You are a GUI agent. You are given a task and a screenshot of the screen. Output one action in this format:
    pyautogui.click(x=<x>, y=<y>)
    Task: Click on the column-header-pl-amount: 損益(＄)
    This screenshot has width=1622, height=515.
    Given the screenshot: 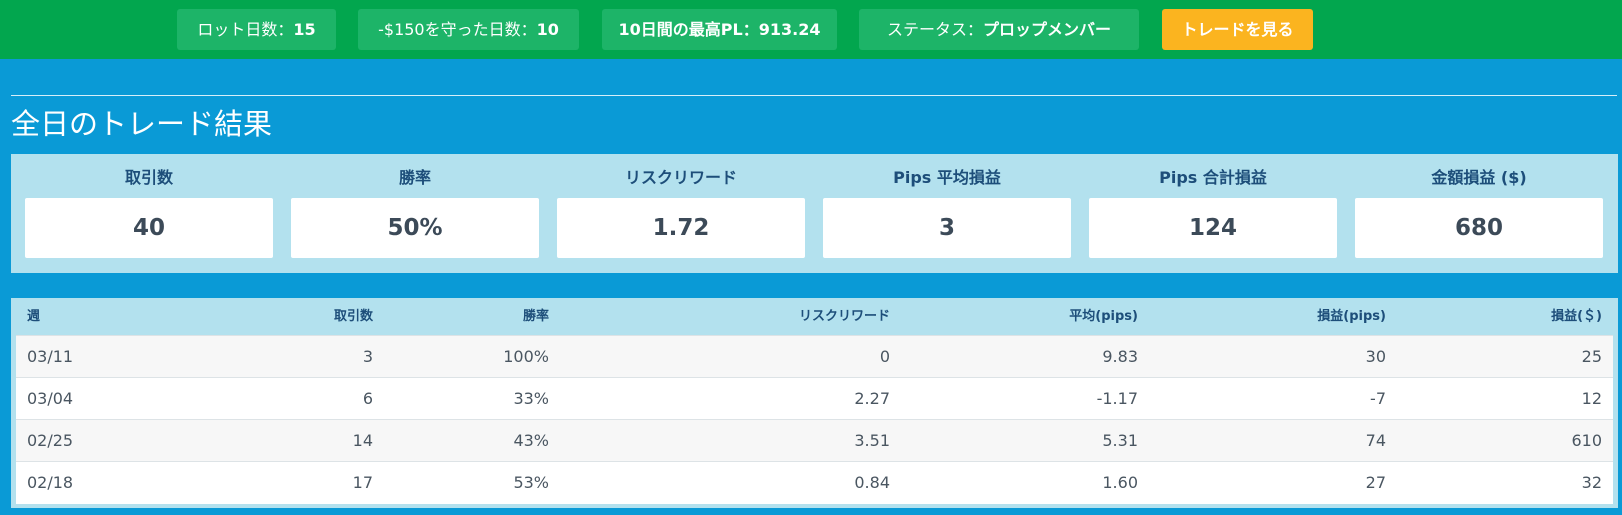 What is the action you would take?
    pyautogui.click(x=1505, y=317)
    